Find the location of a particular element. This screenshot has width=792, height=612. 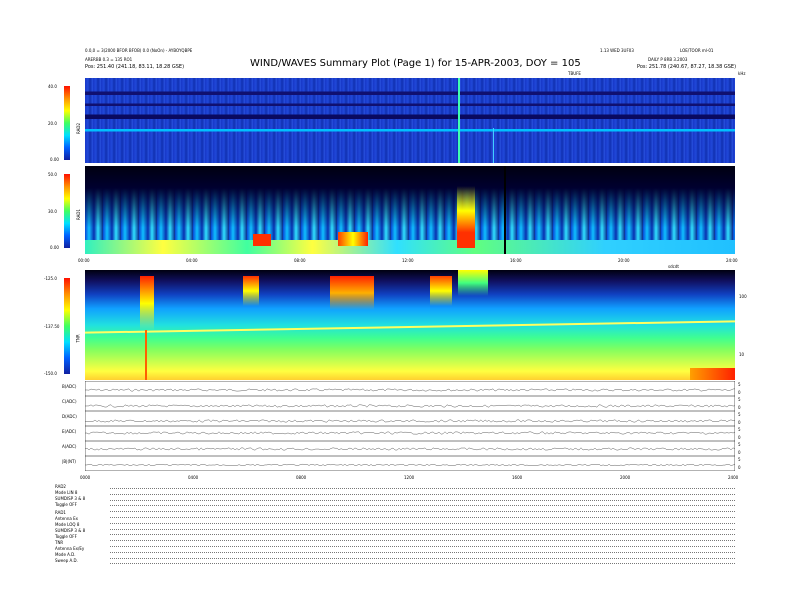

line-label-2: D(ADC) is located at coordinates (69, 416).